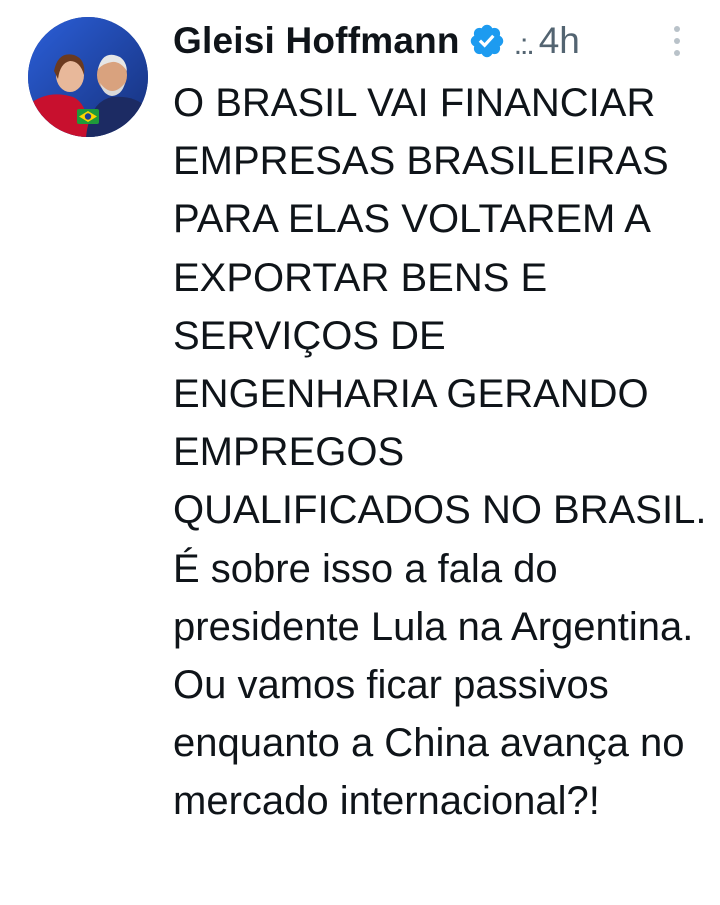 The height and width of the screenshot is (905, 720). Describe the element at coordinates (486, 41) in the screenshot. I see `verified-badge-icon` at that location.